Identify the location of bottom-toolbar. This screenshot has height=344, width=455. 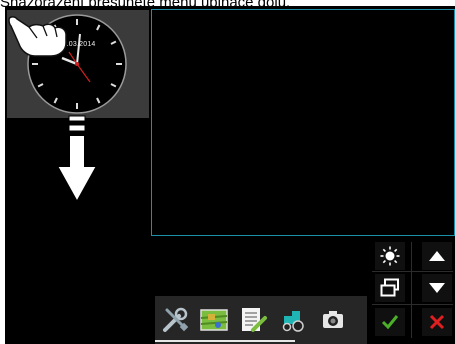
(261, 320).